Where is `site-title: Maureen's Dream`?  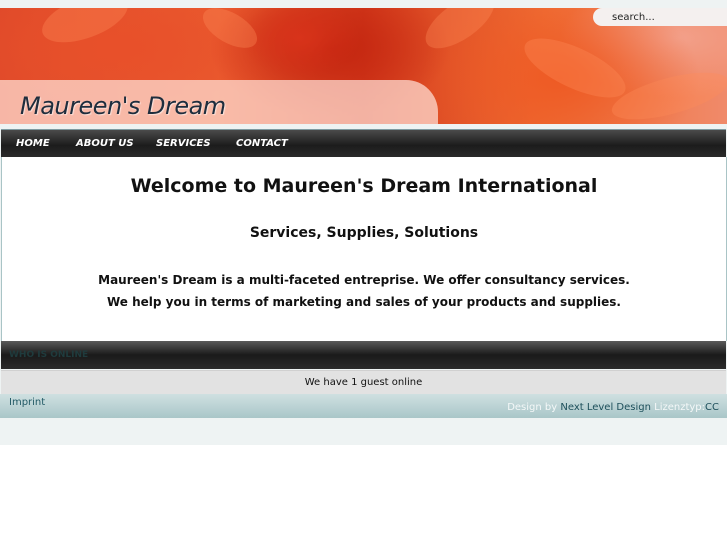
site-title: Maureen's Dream is located at coordinates (123, 106).